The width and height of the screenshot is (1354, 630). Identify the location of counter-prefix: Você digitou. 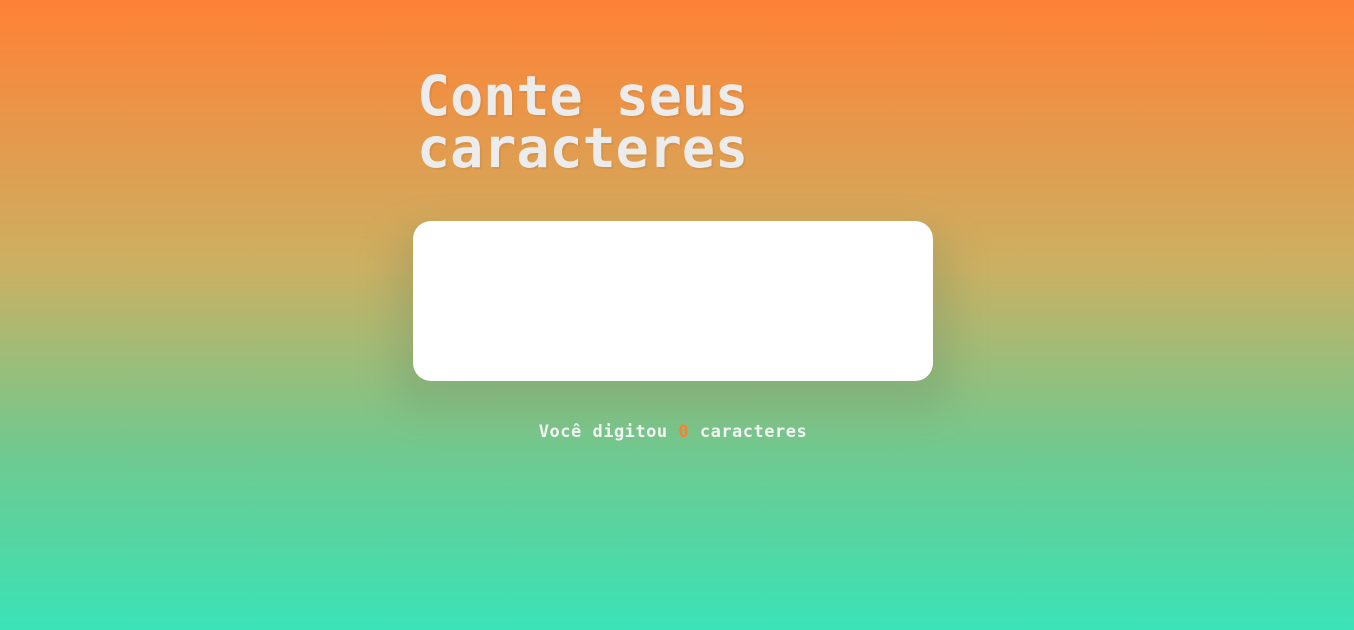
(608, 432).